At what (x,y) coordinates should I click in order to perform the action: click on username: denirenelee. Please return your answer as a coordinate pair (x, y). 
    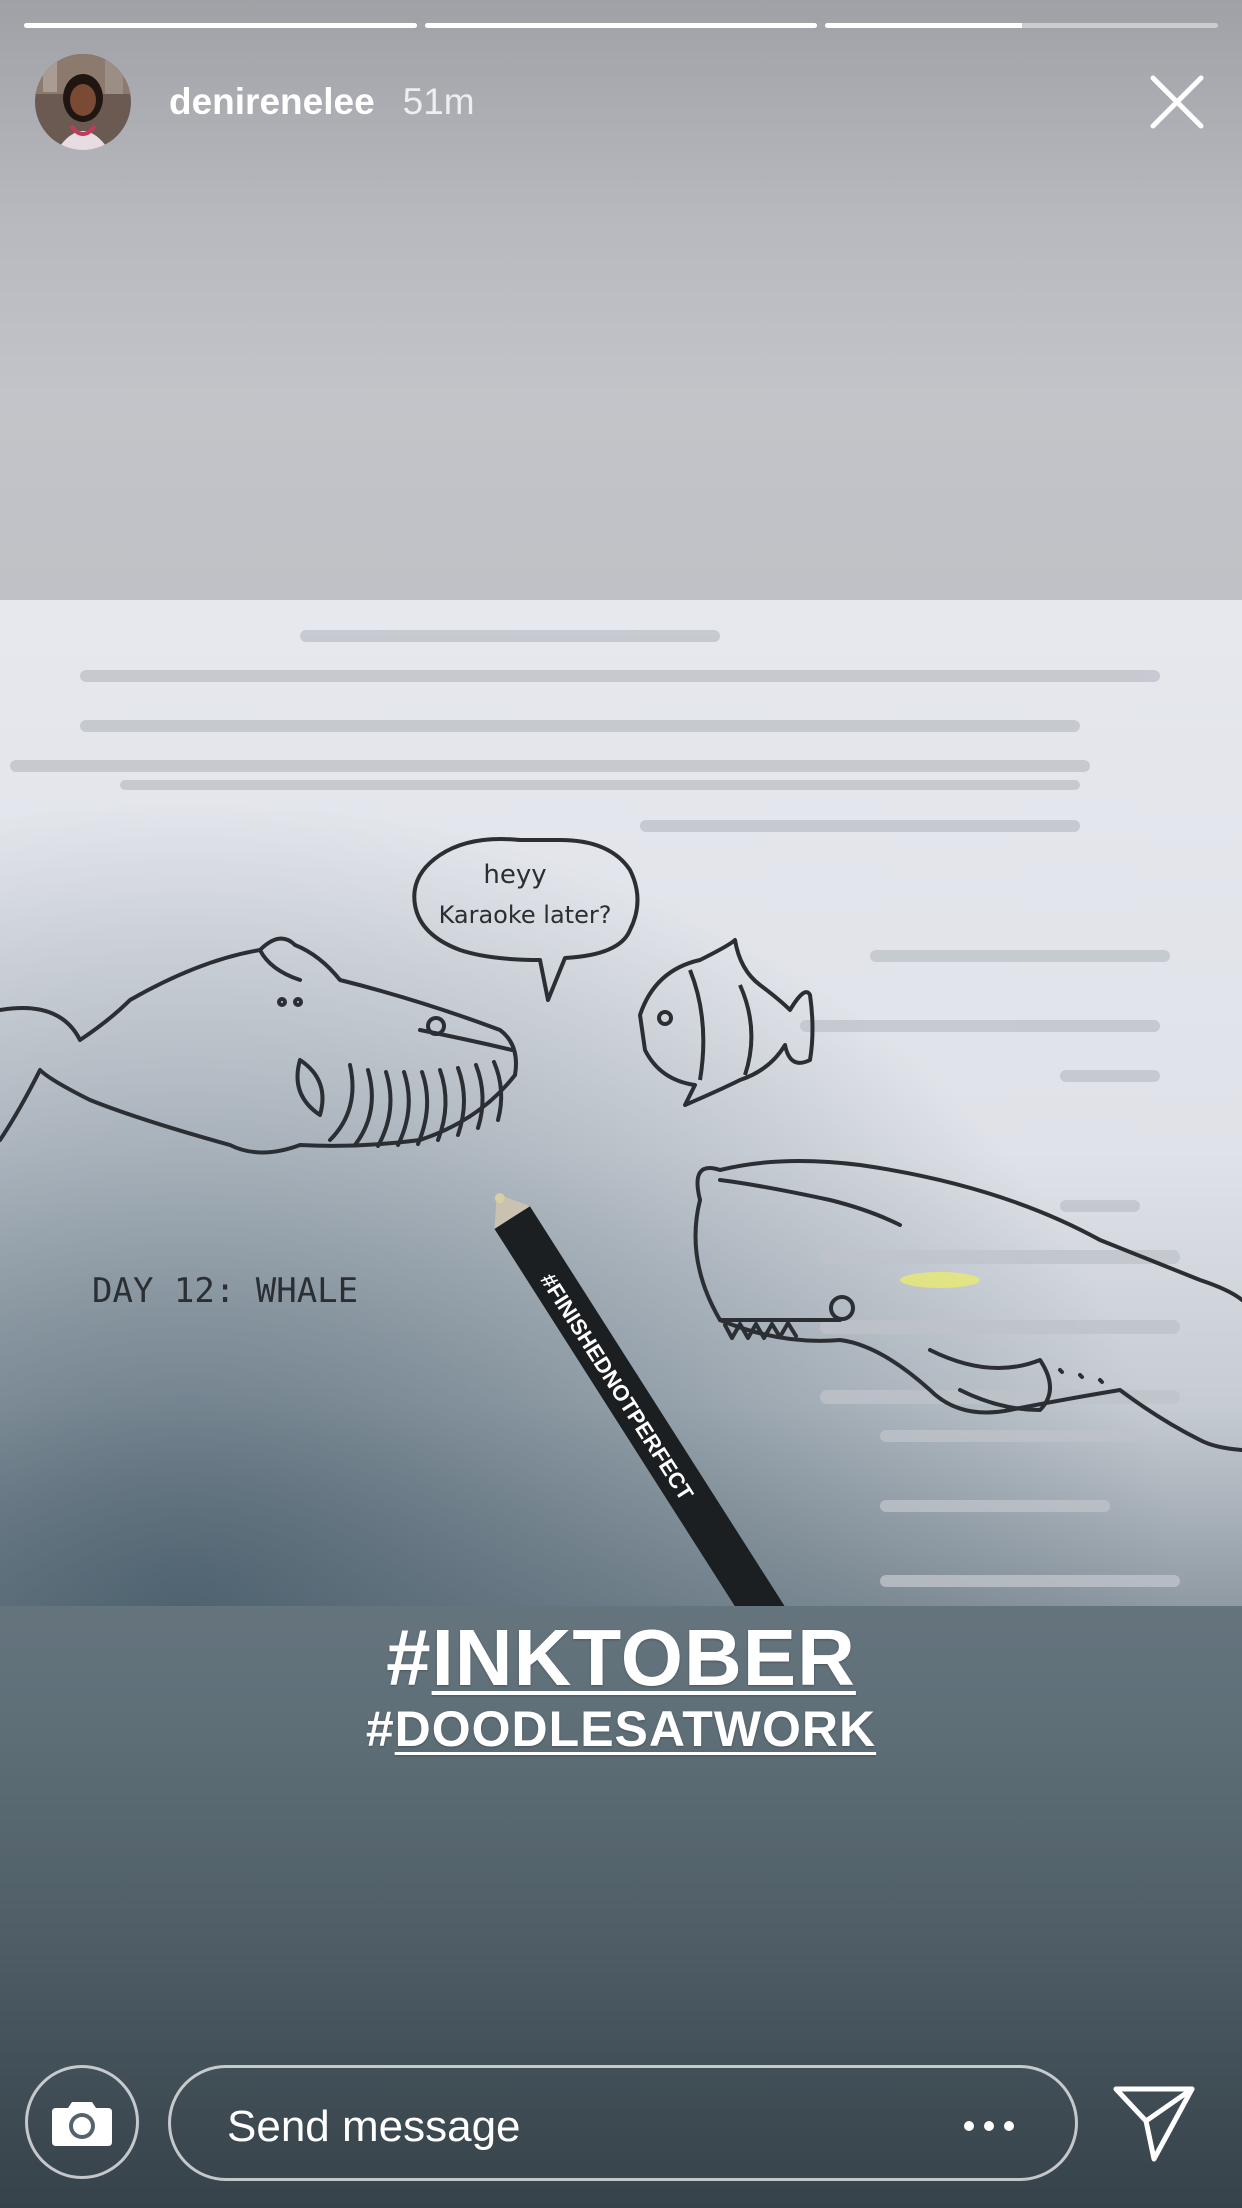
    Looking at the image, I should click on (272, 102).